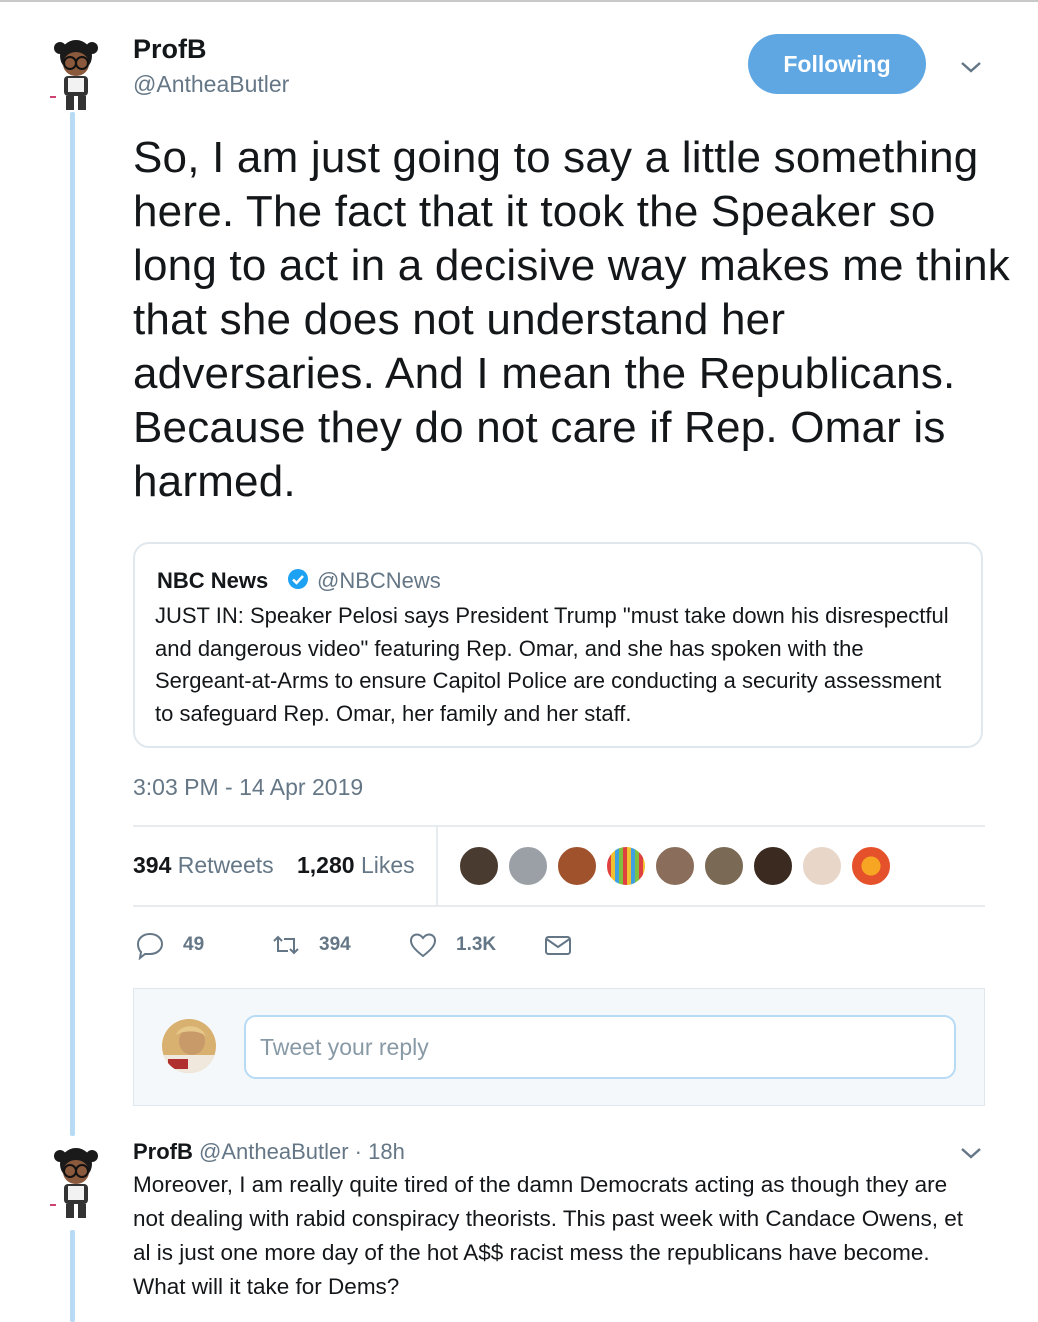  Describe the element at coordinates (379, 580) in the screenshot. I see `quoted-author-handle: @NBCNews` at that location.